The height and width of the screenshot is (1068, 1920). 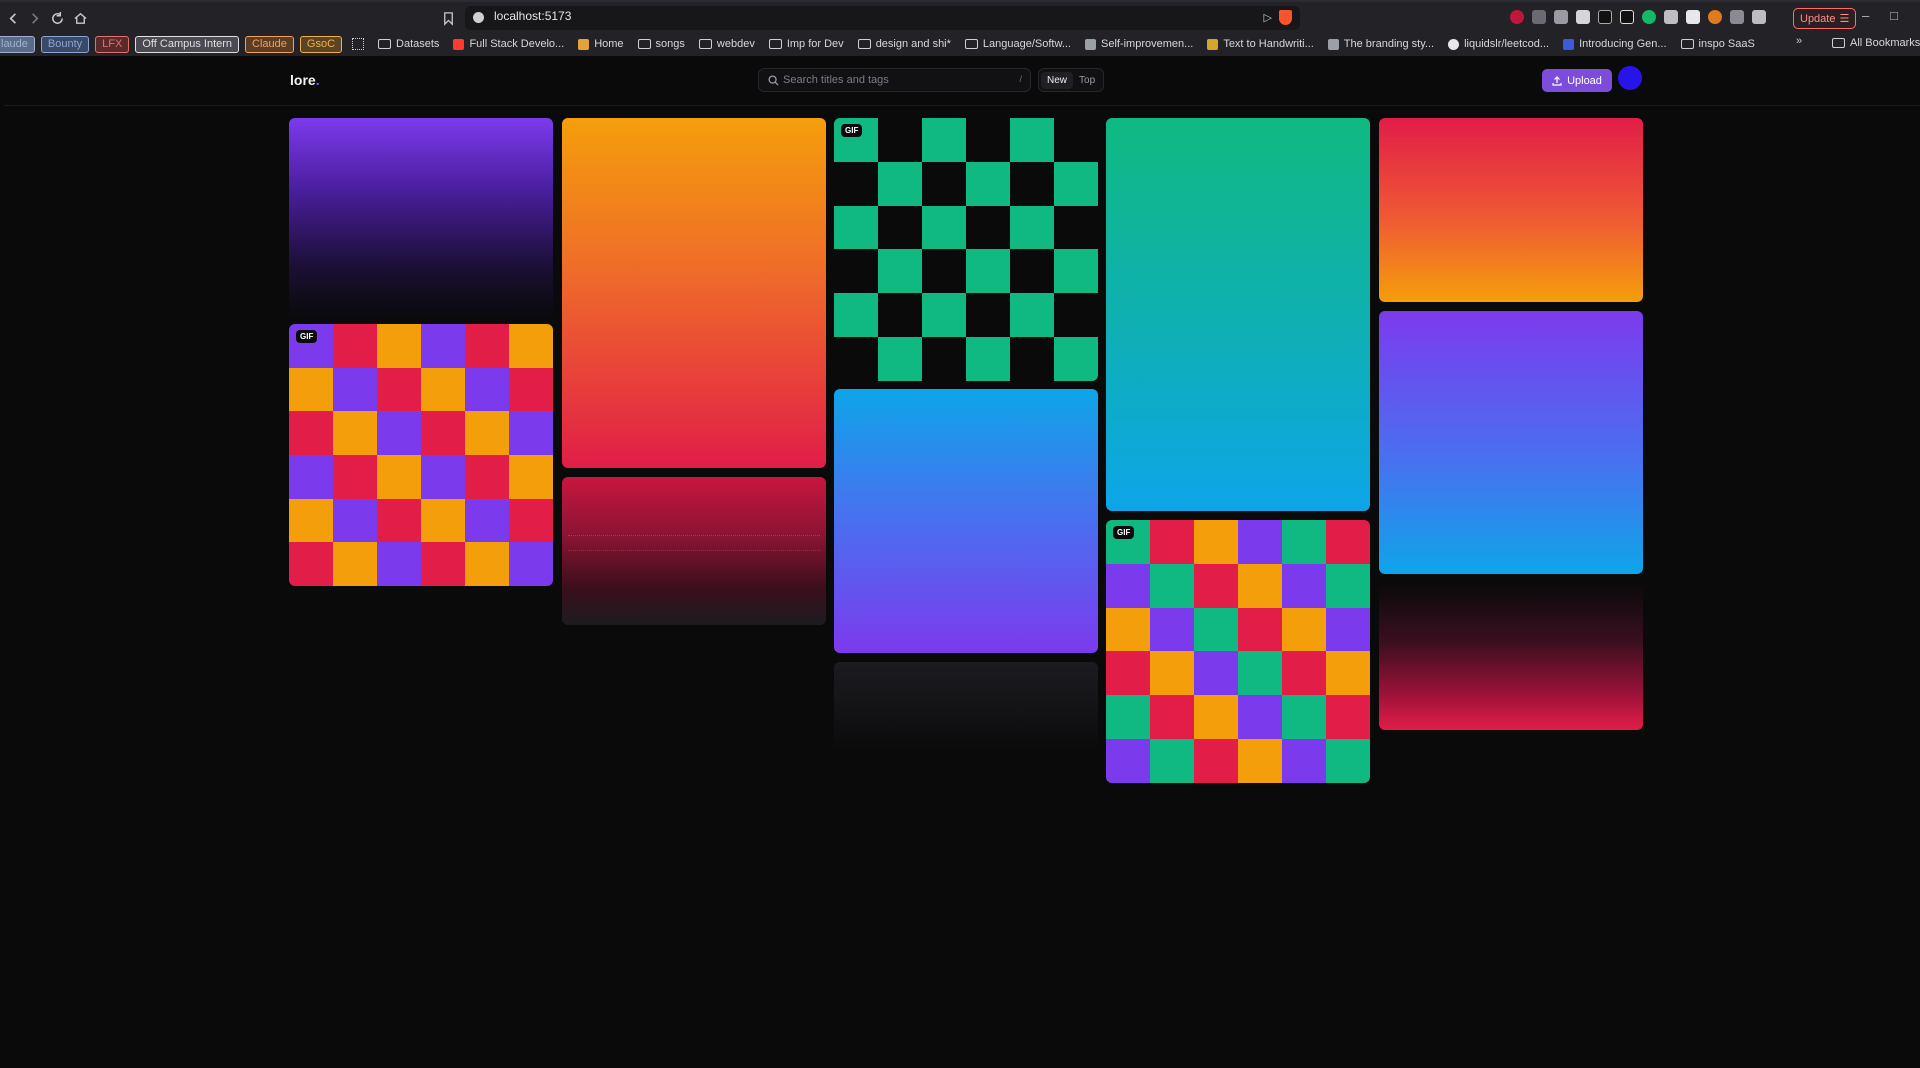 What do you see at coordinates (893, 80) in the screenshot?
I see `search-input` at bounding box center [893, 80].